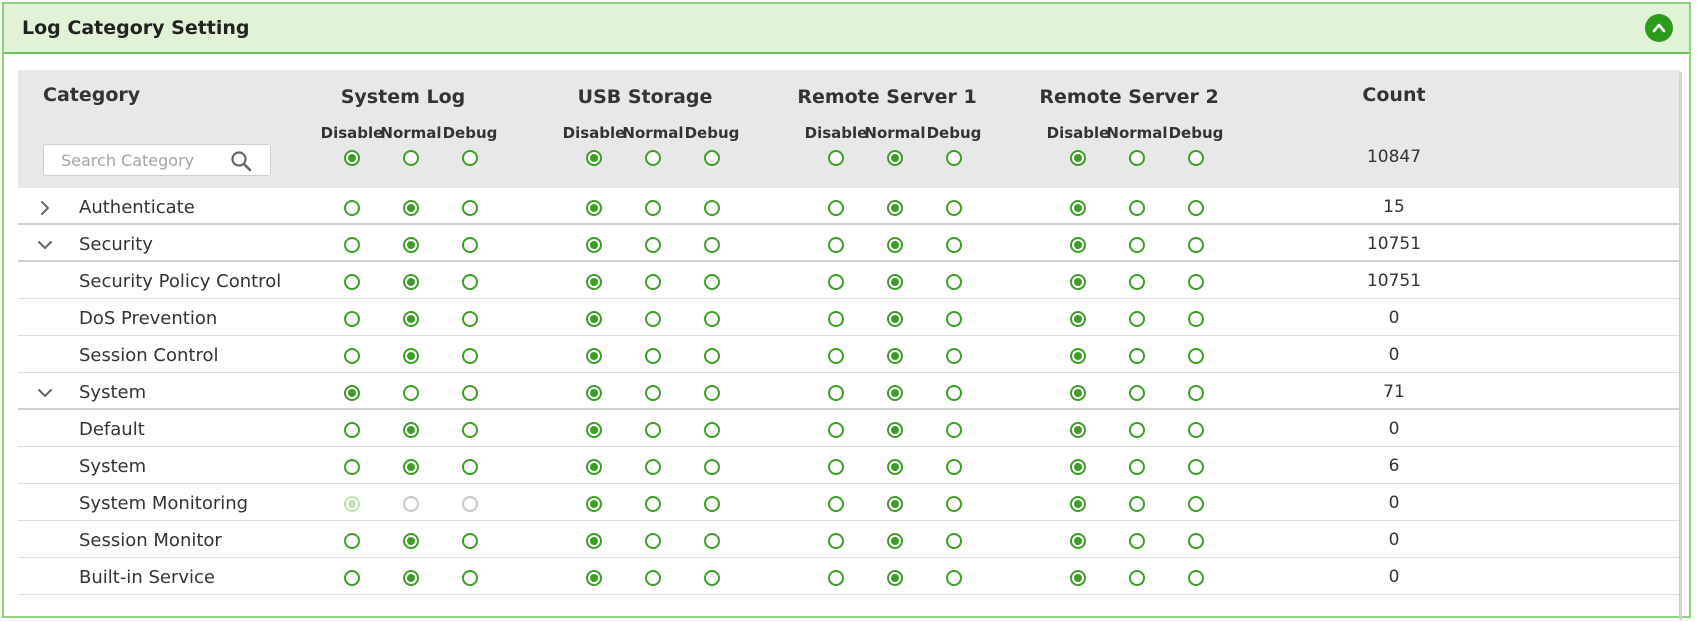 The image size is (1697, 622). Describe the element at coordinates (352, 393) in the screenshot. I see `row-5-0-disable-radio` at that location.